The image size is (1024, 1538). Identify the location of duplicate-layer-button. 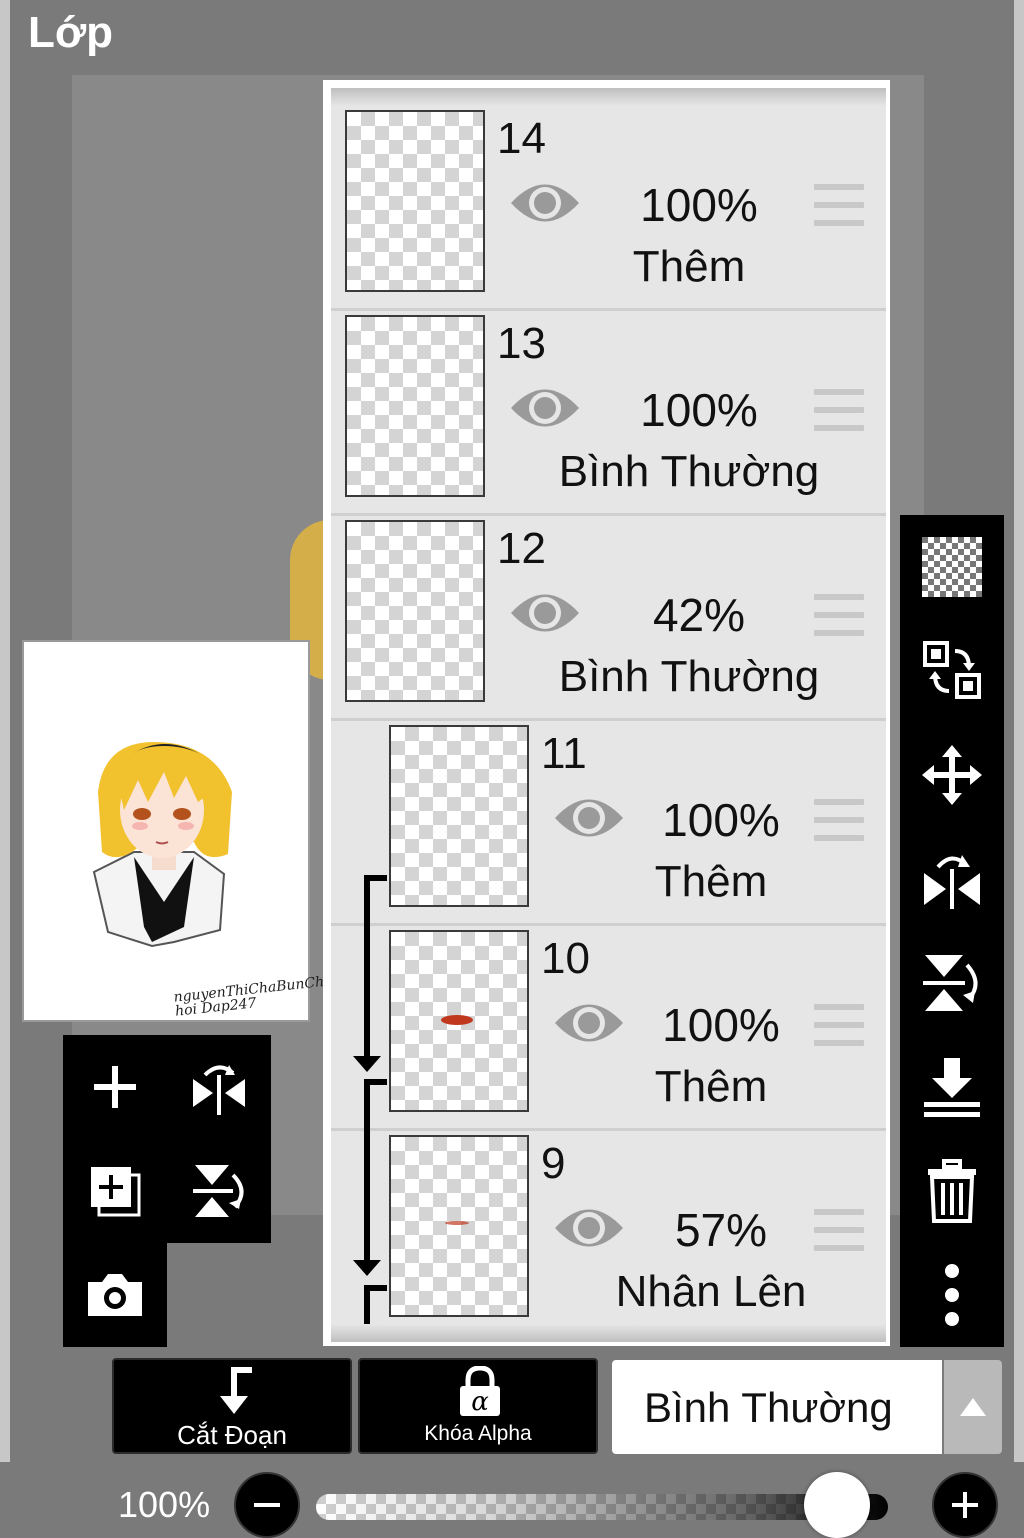
(115, 1191).